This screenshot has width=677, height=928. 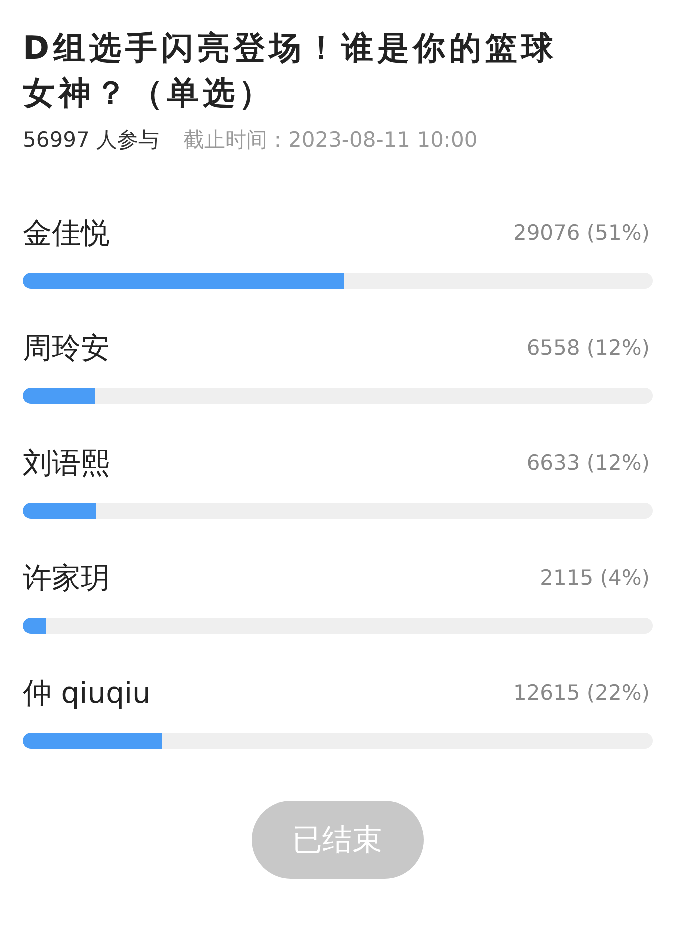 What do you see at coordinates (582, 233) in the screenshot?
I see `vote-count: 29076 (51%)` at bounding box center [582, 233].